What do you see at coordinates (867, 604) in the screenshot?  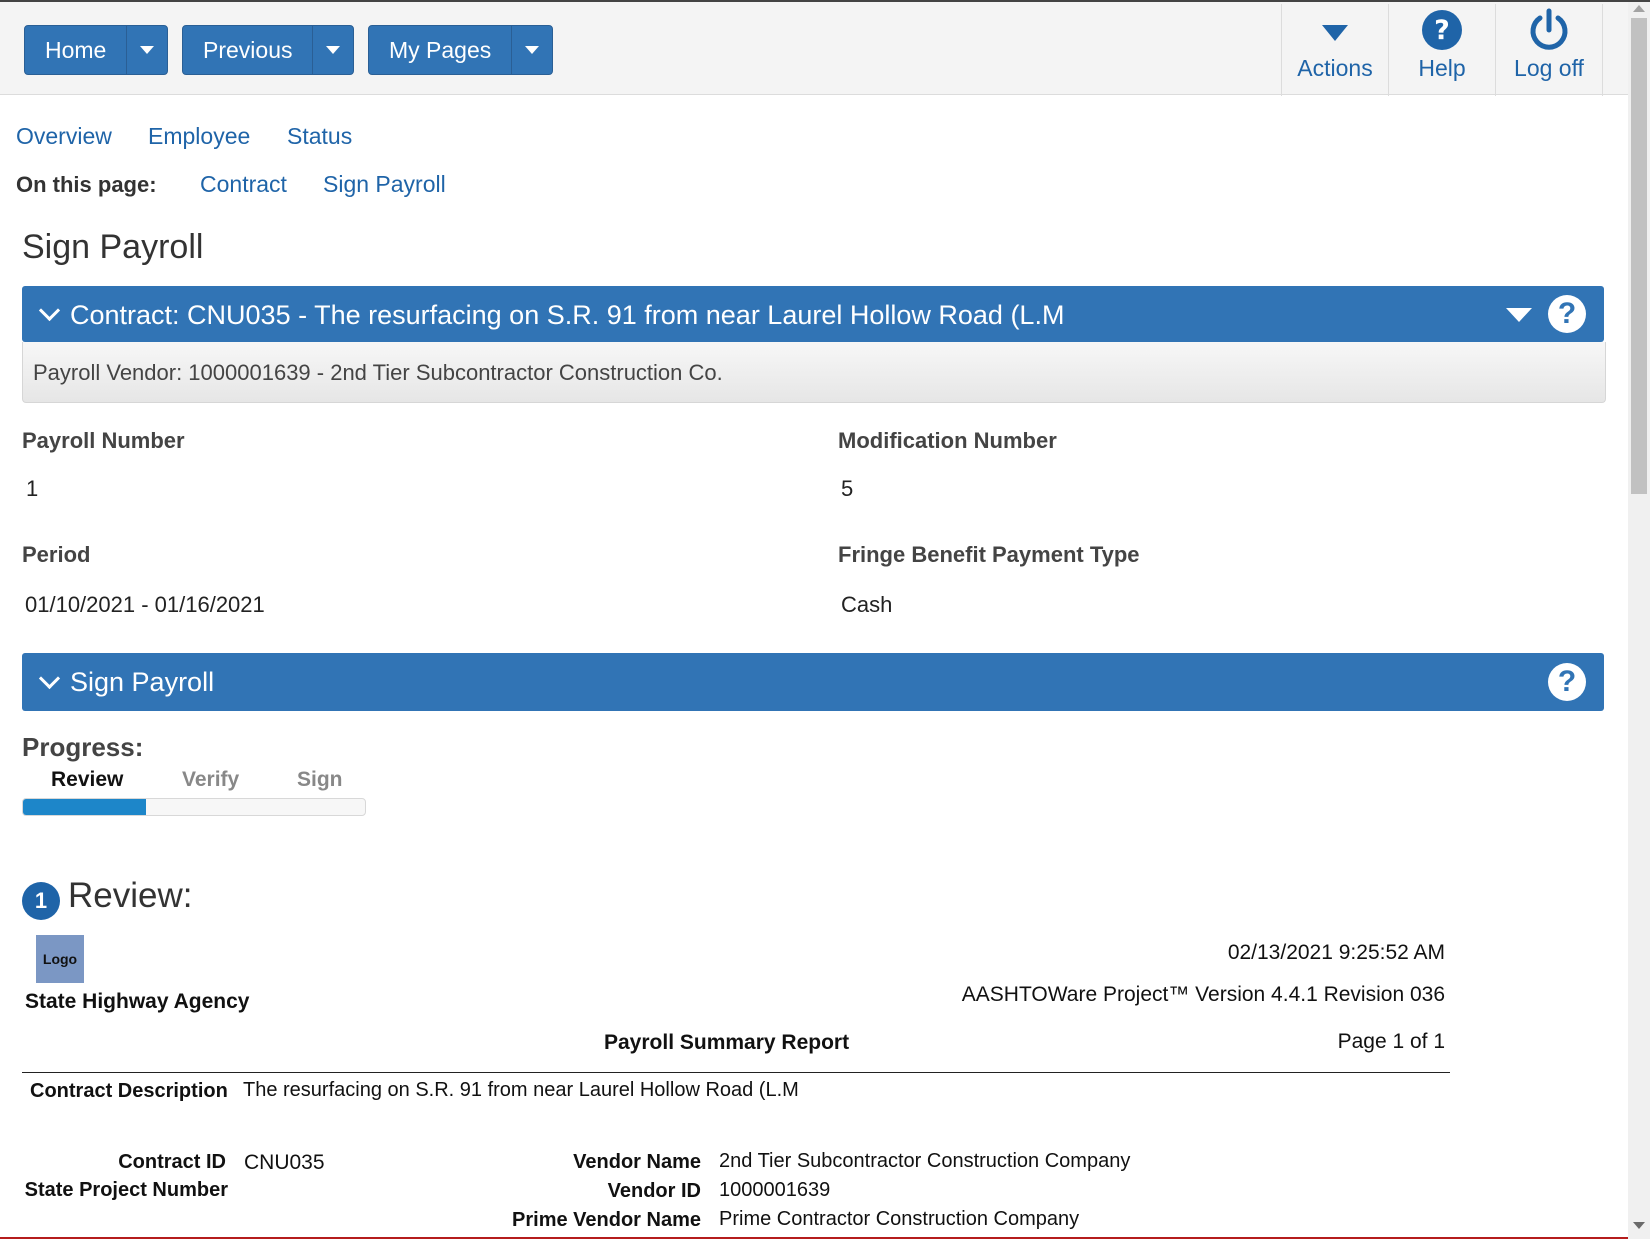 I see `fringe-benefit-value: Cash` at bounding box center [867, 604].